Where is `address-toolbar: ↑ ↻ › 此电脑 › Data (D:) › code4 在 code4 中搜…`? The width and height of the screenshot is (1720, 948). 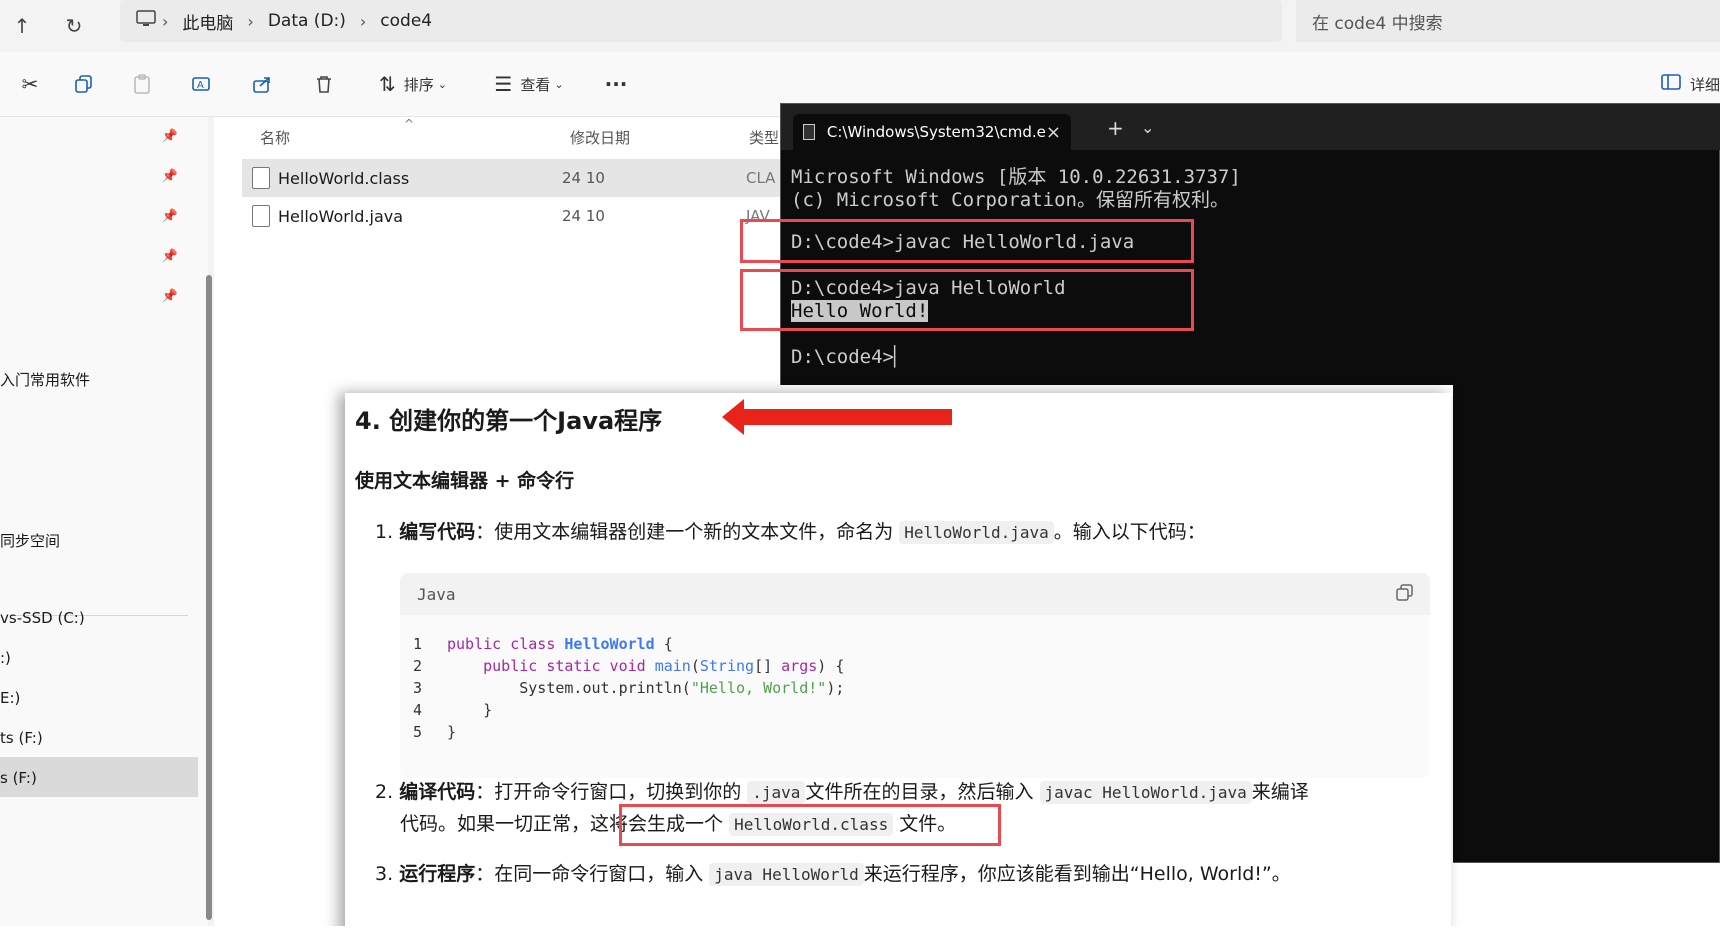 address-toolbar: ↑ ↻ › 此电脑 › Data (D:) › code4 在 code4 中搜… is located at coordinates (860, 25).